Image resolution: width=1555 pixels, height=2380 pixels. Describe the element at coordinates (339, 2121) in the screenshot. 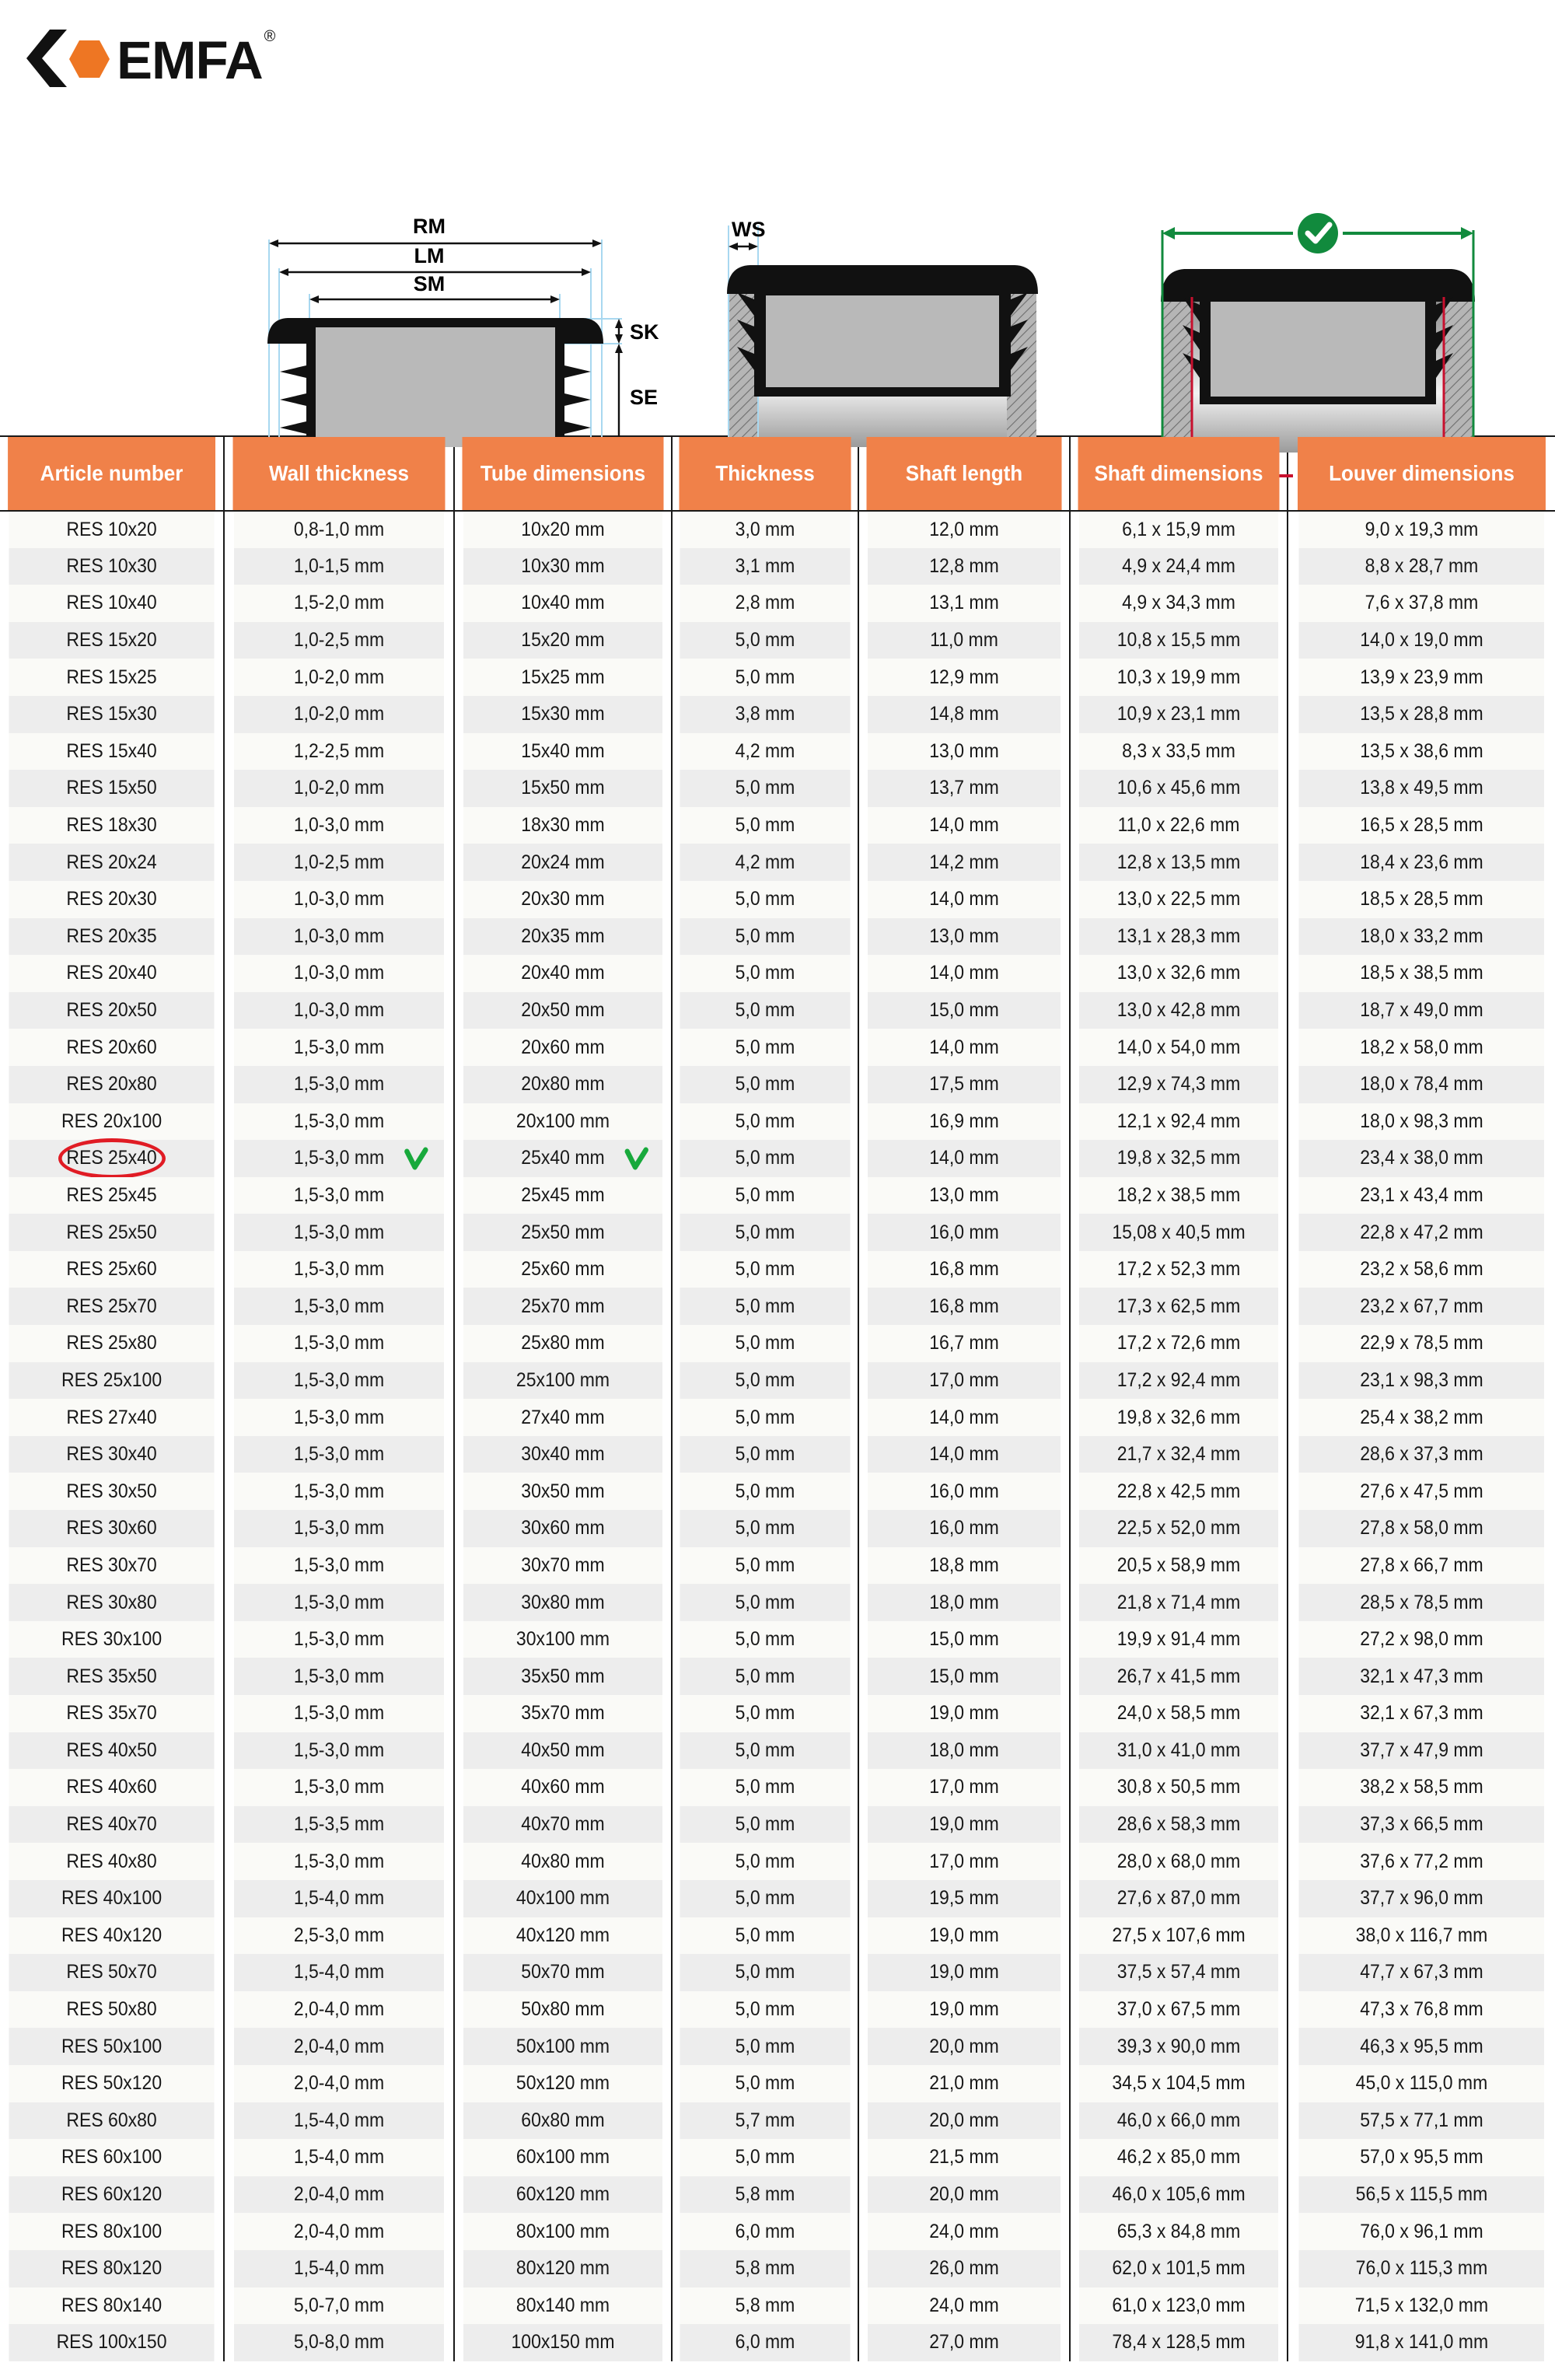

I see `cell-wall-thickness: 1,5-4,0 mm` at that location.